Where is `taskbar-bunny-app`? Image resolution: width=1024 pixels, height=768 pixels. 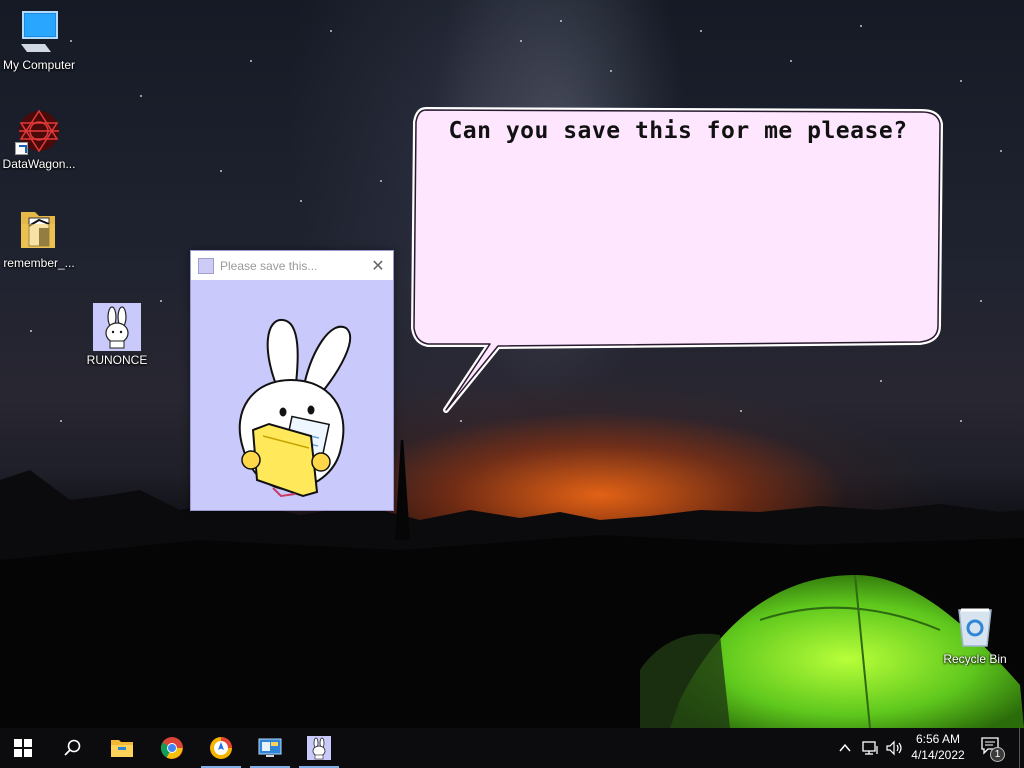 taskbar-bunny-app is located at coordinates (319, 748).